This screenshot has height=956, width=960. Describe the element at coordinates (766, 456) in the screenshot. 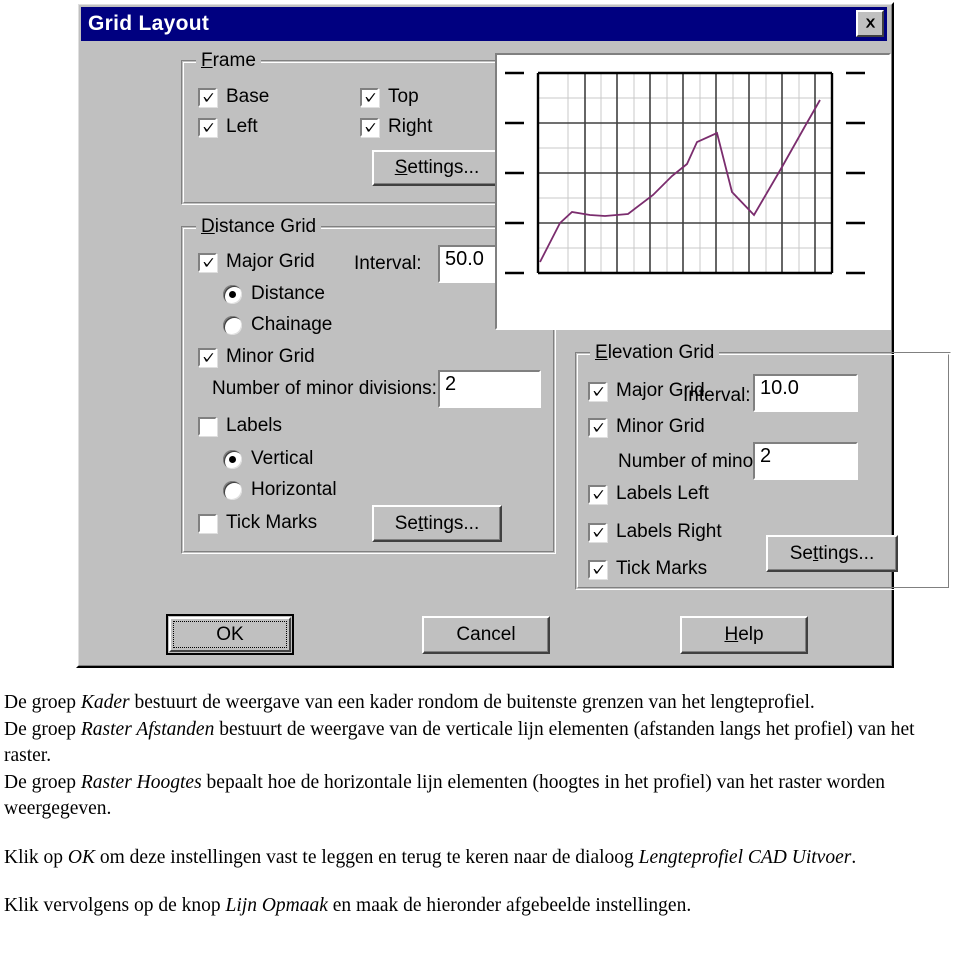

I see `elevation-minor-divisions-value: 2` at that location.